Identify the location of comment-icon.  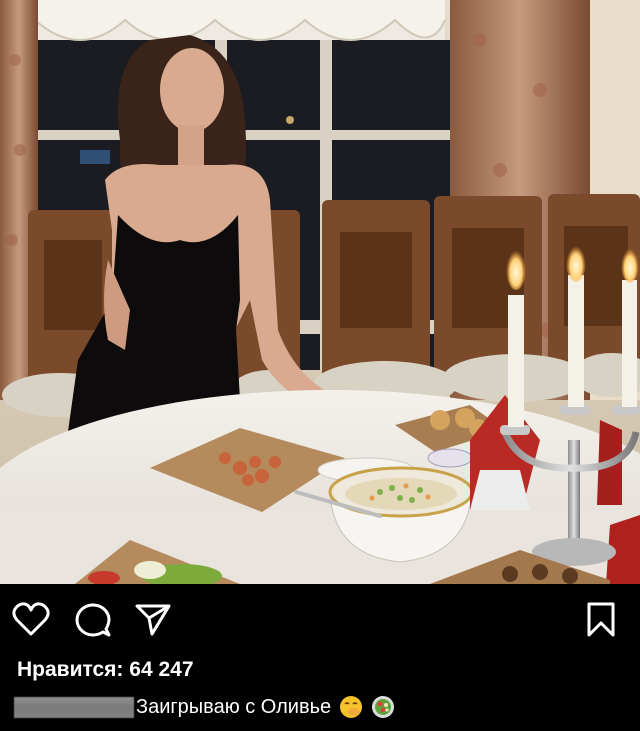
(93, 620).